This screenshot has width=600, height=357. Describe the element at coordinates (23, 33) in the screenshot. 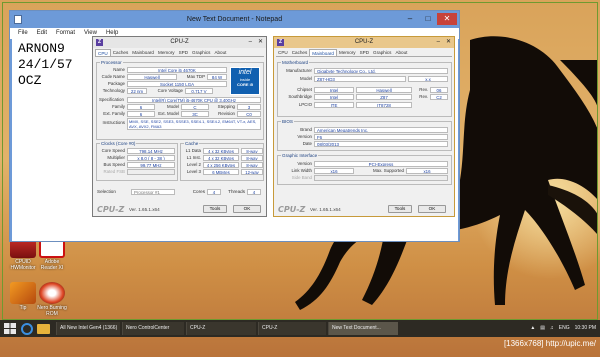

I see `menu-file: File` at that location.